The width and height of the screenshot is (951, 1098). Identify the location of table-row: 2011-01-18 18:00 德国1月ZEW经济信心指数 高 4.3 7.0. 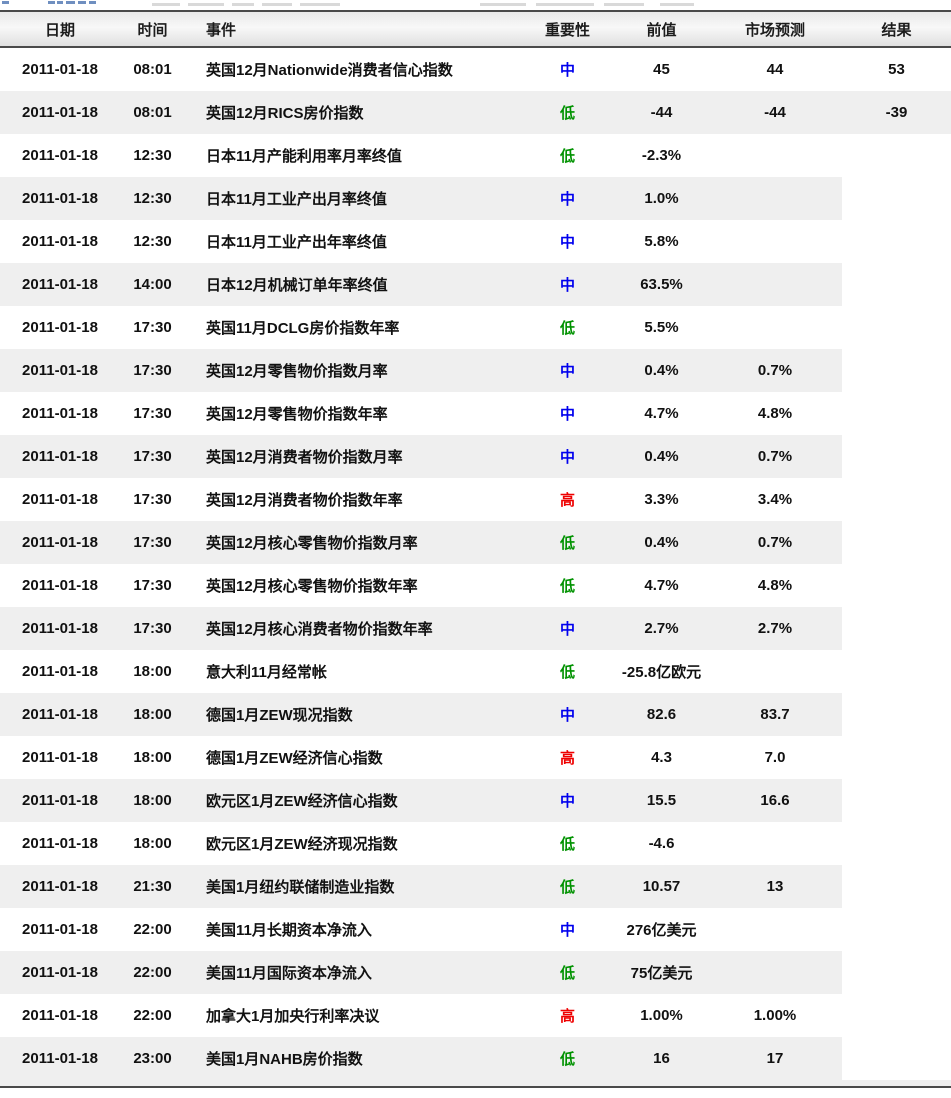
(475, 757).